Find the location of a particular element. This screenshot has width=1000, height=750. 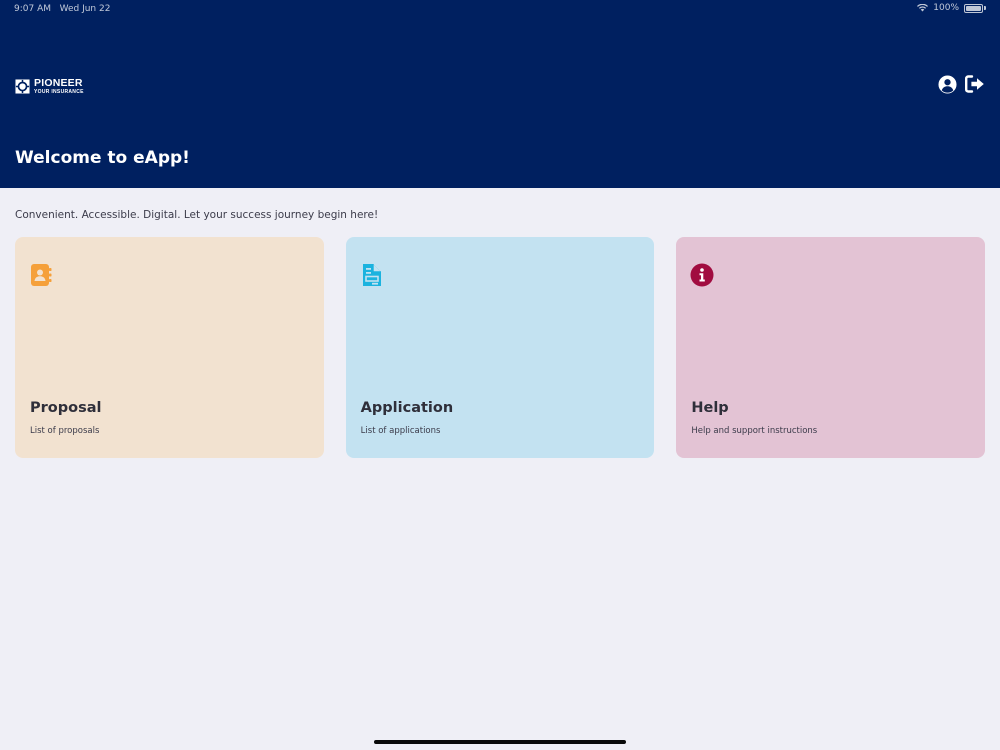

application-card-title: Application is located at coordinates (407, 408).